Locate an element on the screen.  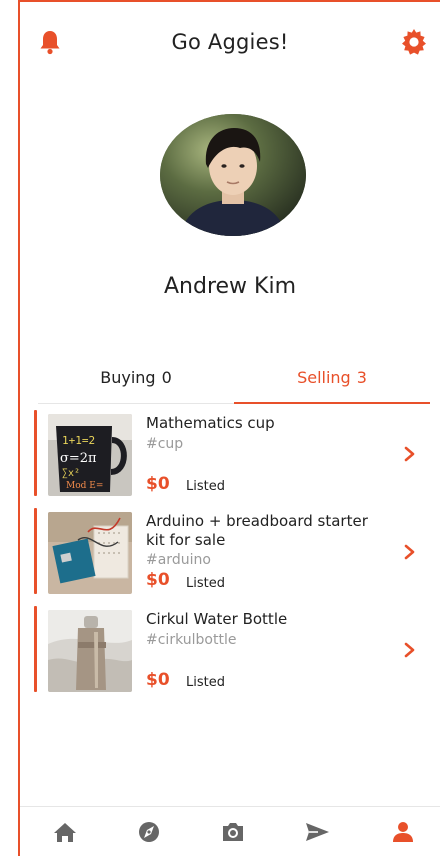
tab-bar: Buying 0 Selling 3 is located at coordinates (234, 384).